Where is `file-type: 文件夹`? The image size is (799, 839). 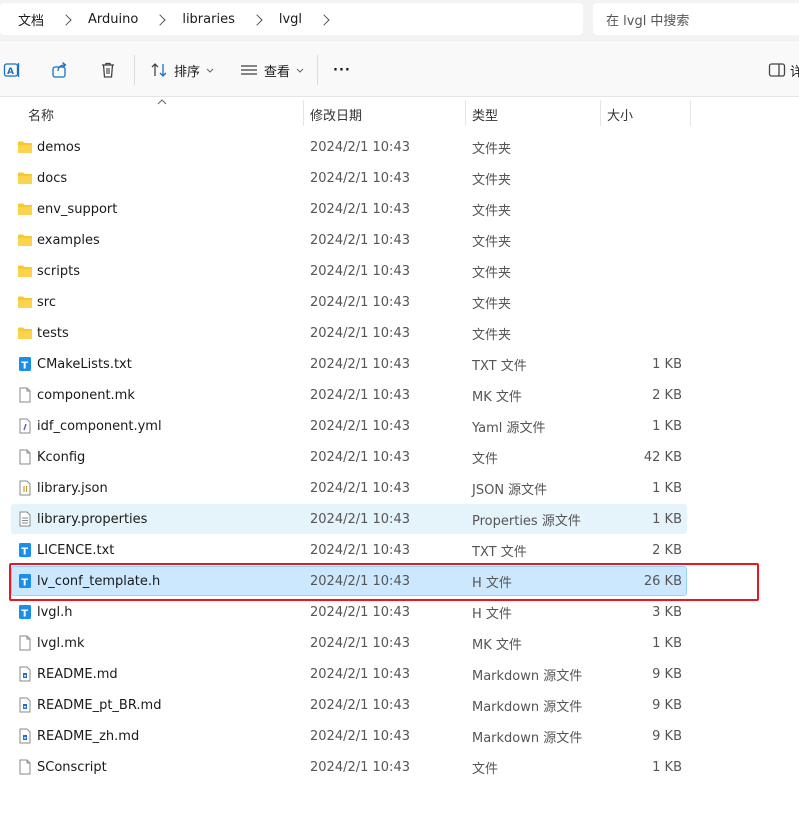
file-type: 文件夹 is located at coordinates (492, 273).